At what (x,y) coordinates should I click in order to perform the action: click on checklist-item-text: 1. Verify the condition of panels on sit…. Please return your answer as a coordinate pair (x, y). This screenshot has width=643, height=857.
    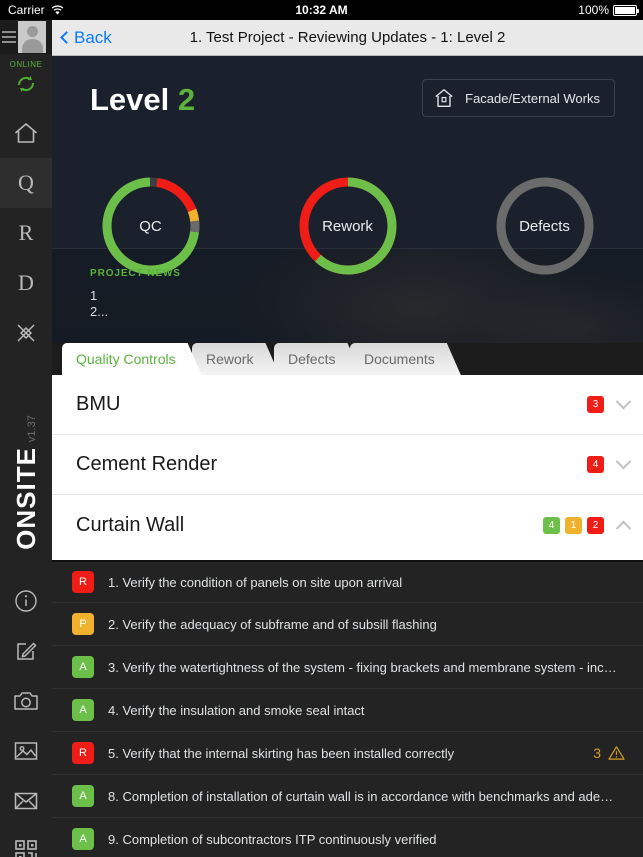
    Looking at the image, I should click on (255, 582).